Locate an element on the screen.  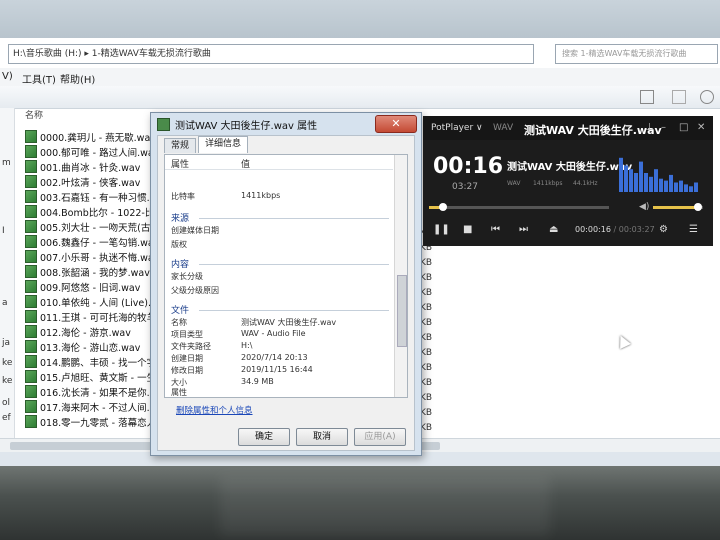
playlist-icon: ☰ is located at coordinates (693, 229).